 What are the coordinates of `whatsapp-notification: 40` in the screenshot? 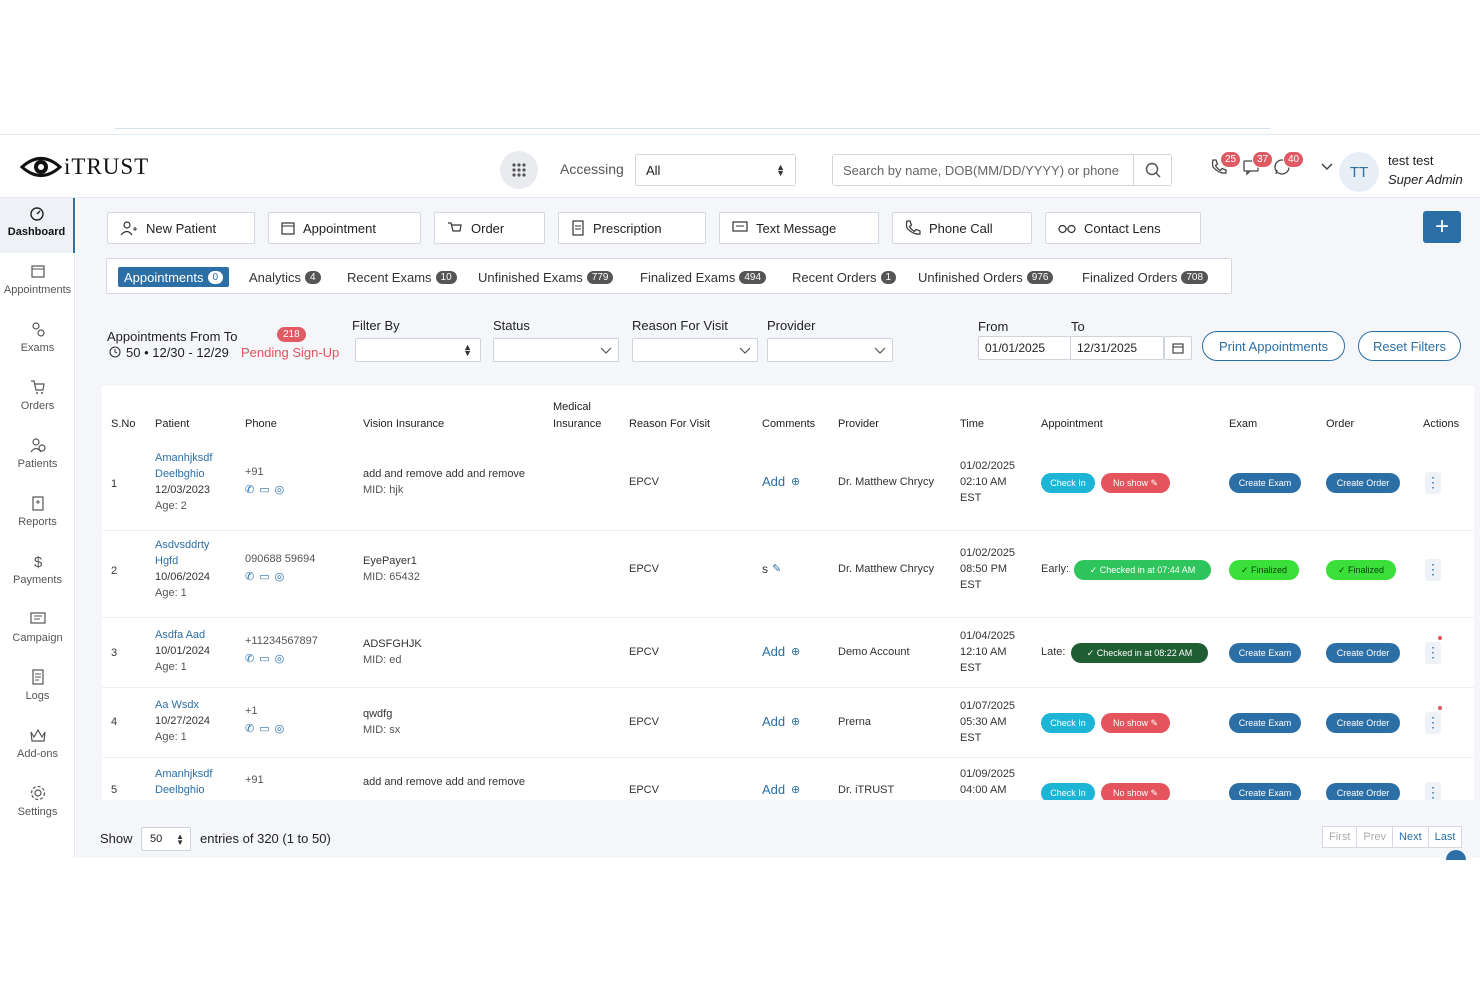 It's located at (1289, 165).